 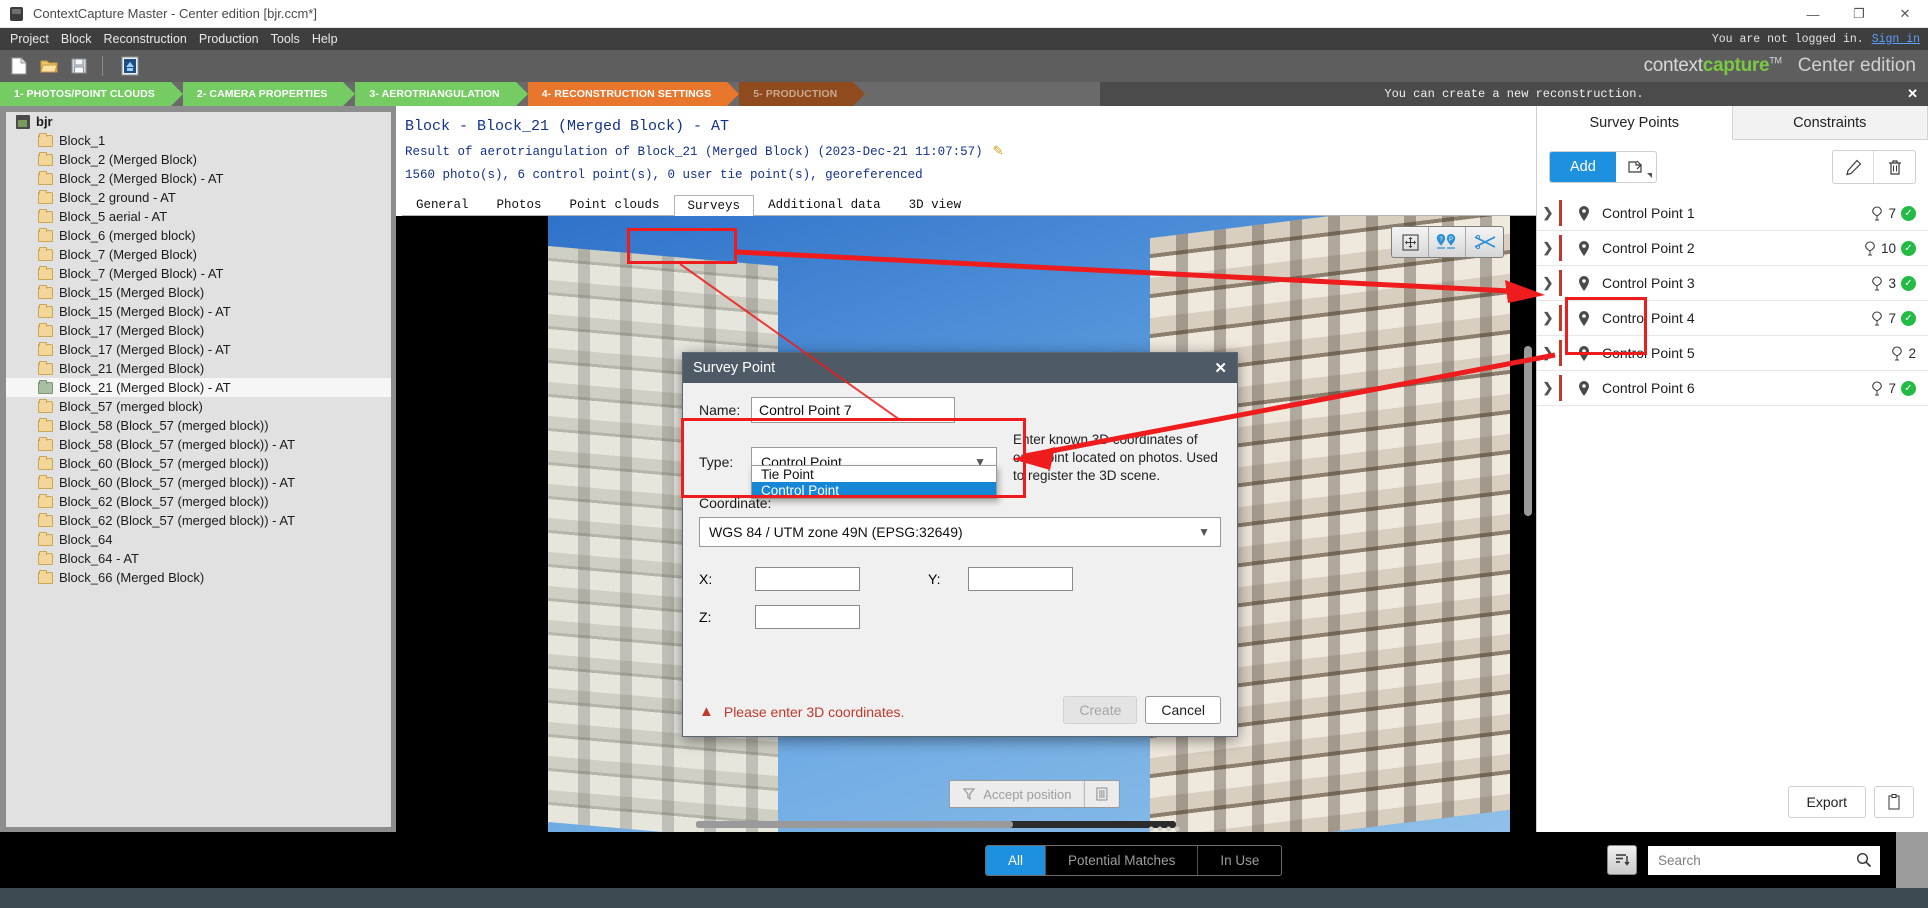 I want to click on viewer-vertical-scrollbar, so click(x=1528, y=431).